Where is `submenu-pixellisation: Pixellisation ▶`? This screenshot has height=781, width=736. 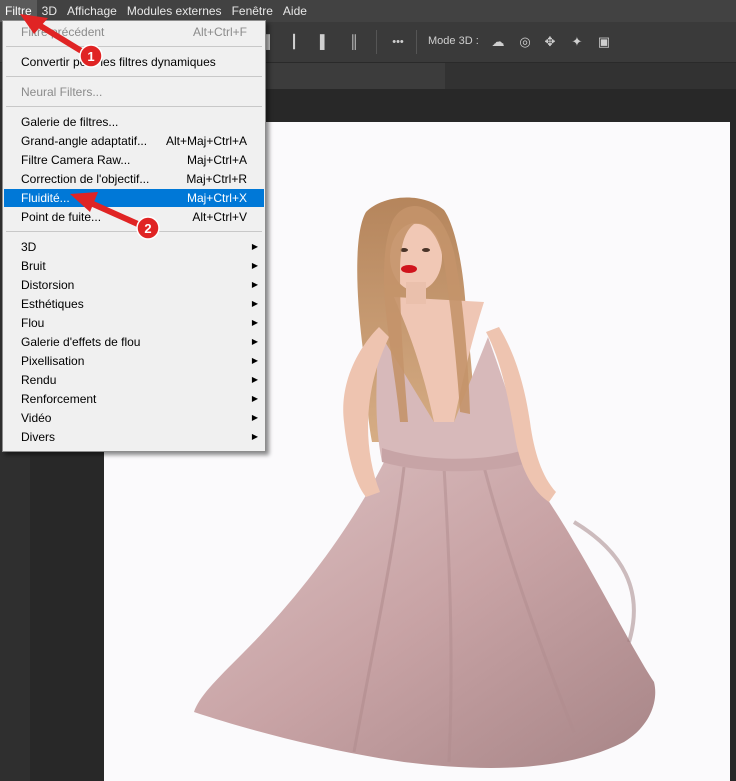
submenu-pixellisation: Pixellisation ▶ is located at coordinates (134, 361).